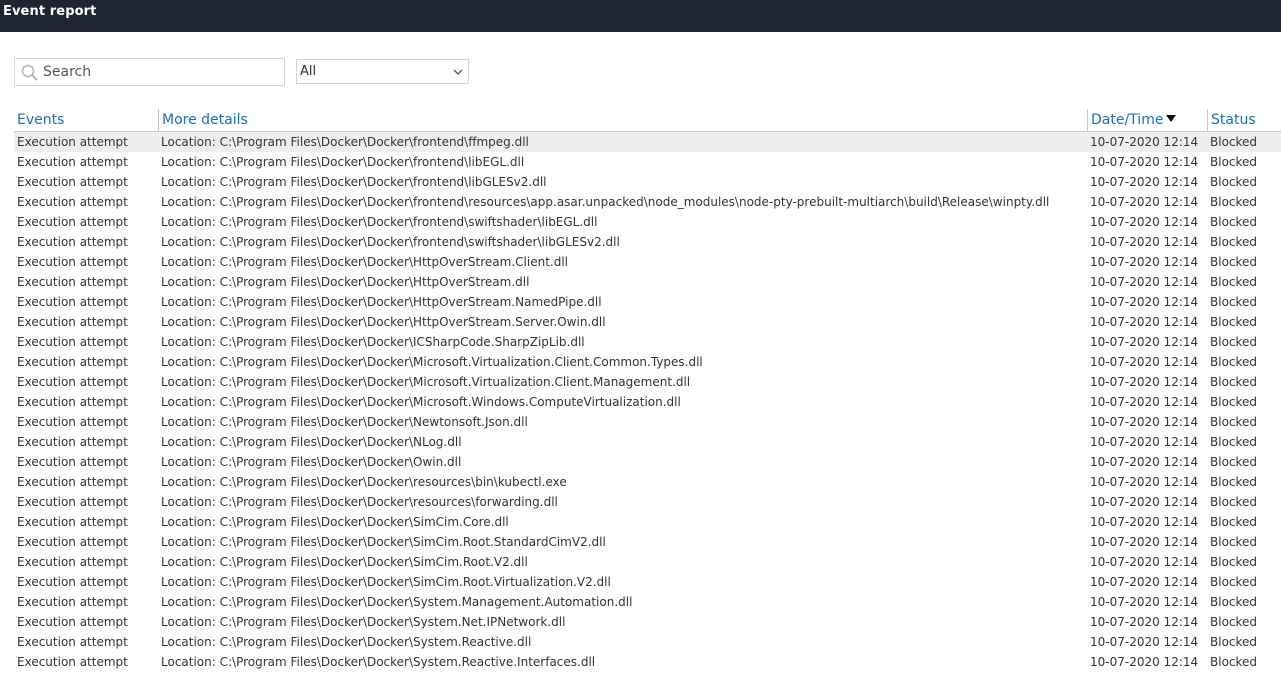 The height and width of the screenshot is (675, 1281). I want to click on search-box, so click(149, 72).